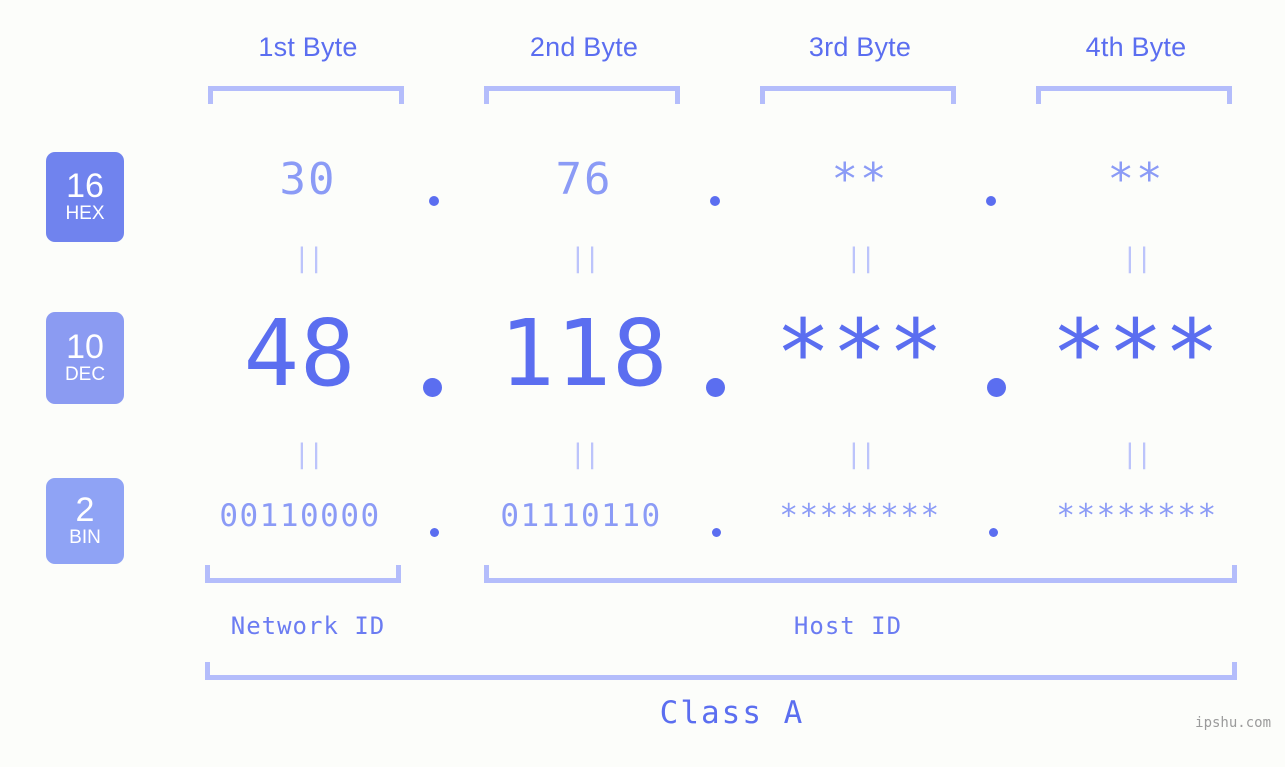  I want to click on network-id-bracket, so click(303, 574).